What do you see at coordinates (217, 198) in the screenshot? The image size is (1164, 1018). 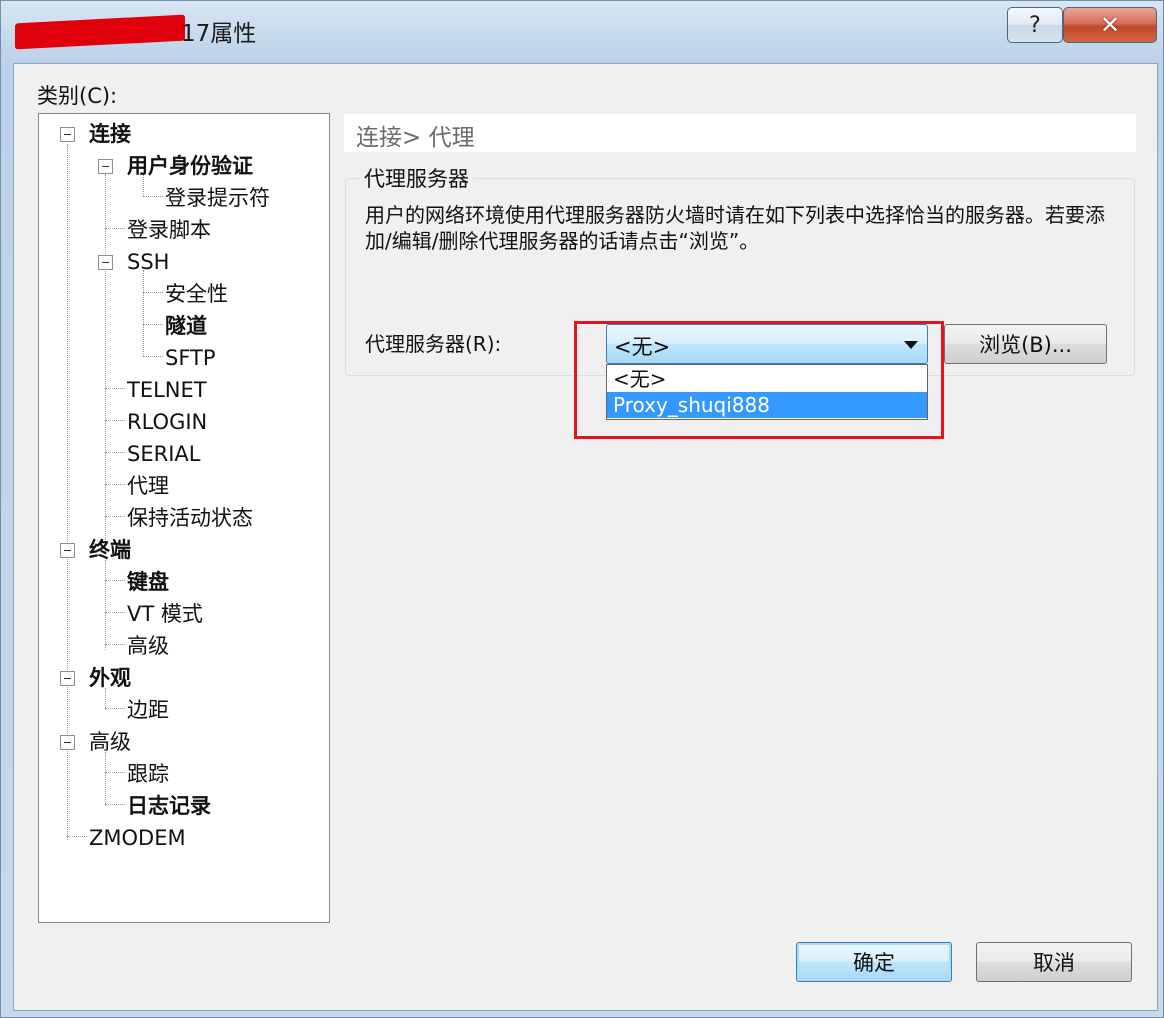 I see `tree-item-login-prompt: 登录提示符` at bounding box center [217, 198].